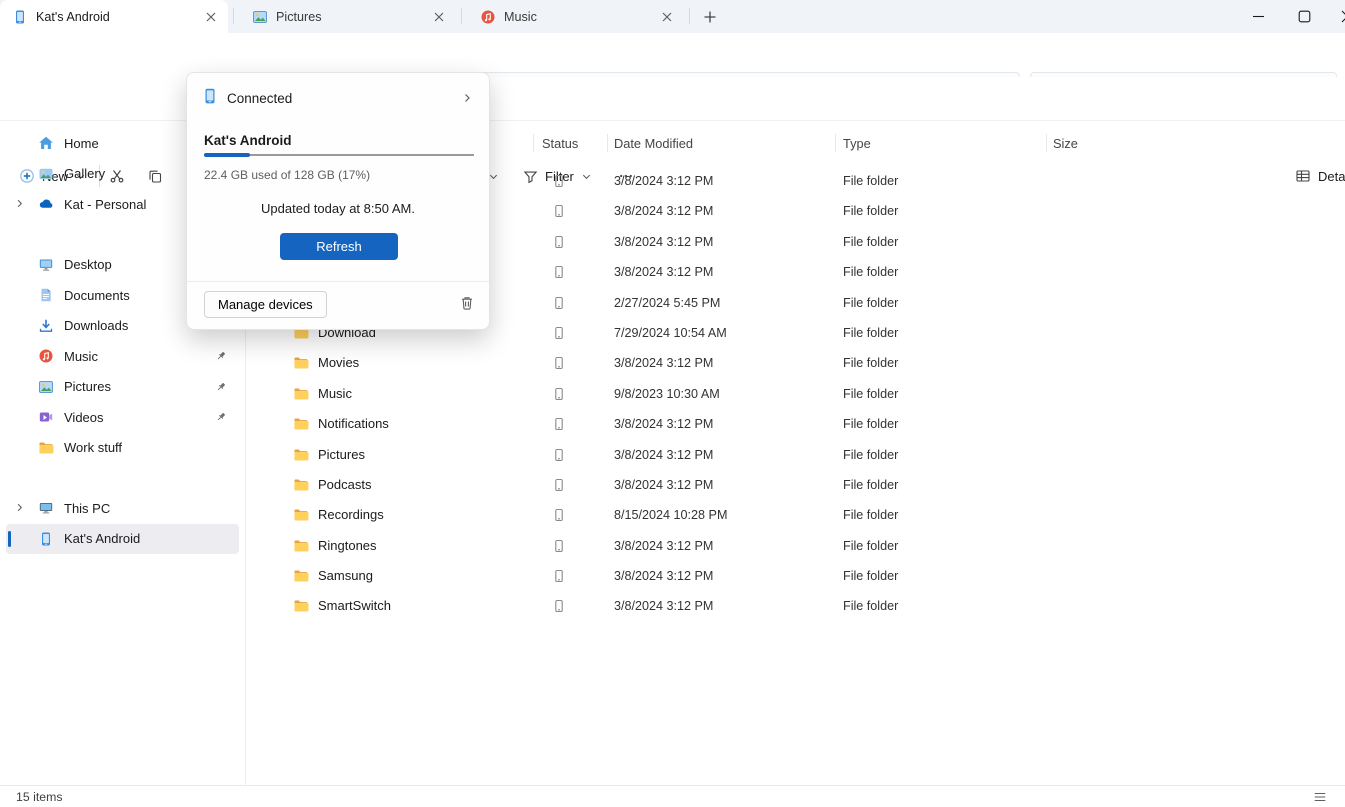 The image size is (1345, 807). What do you see at coordinates (46, 204) in the screenshot?
I see `onedrive-icon` at bounding box center [46, 204].